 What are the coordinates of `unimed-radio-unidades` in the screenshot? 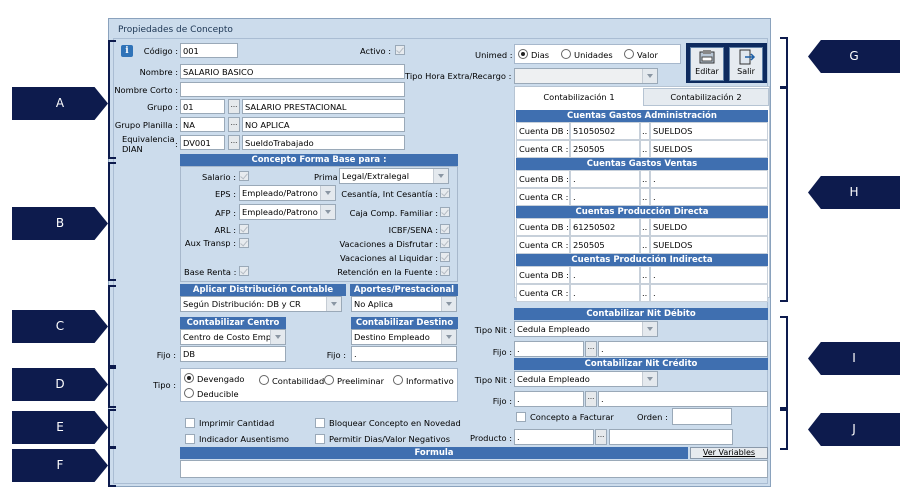 It's located at (566, 54).